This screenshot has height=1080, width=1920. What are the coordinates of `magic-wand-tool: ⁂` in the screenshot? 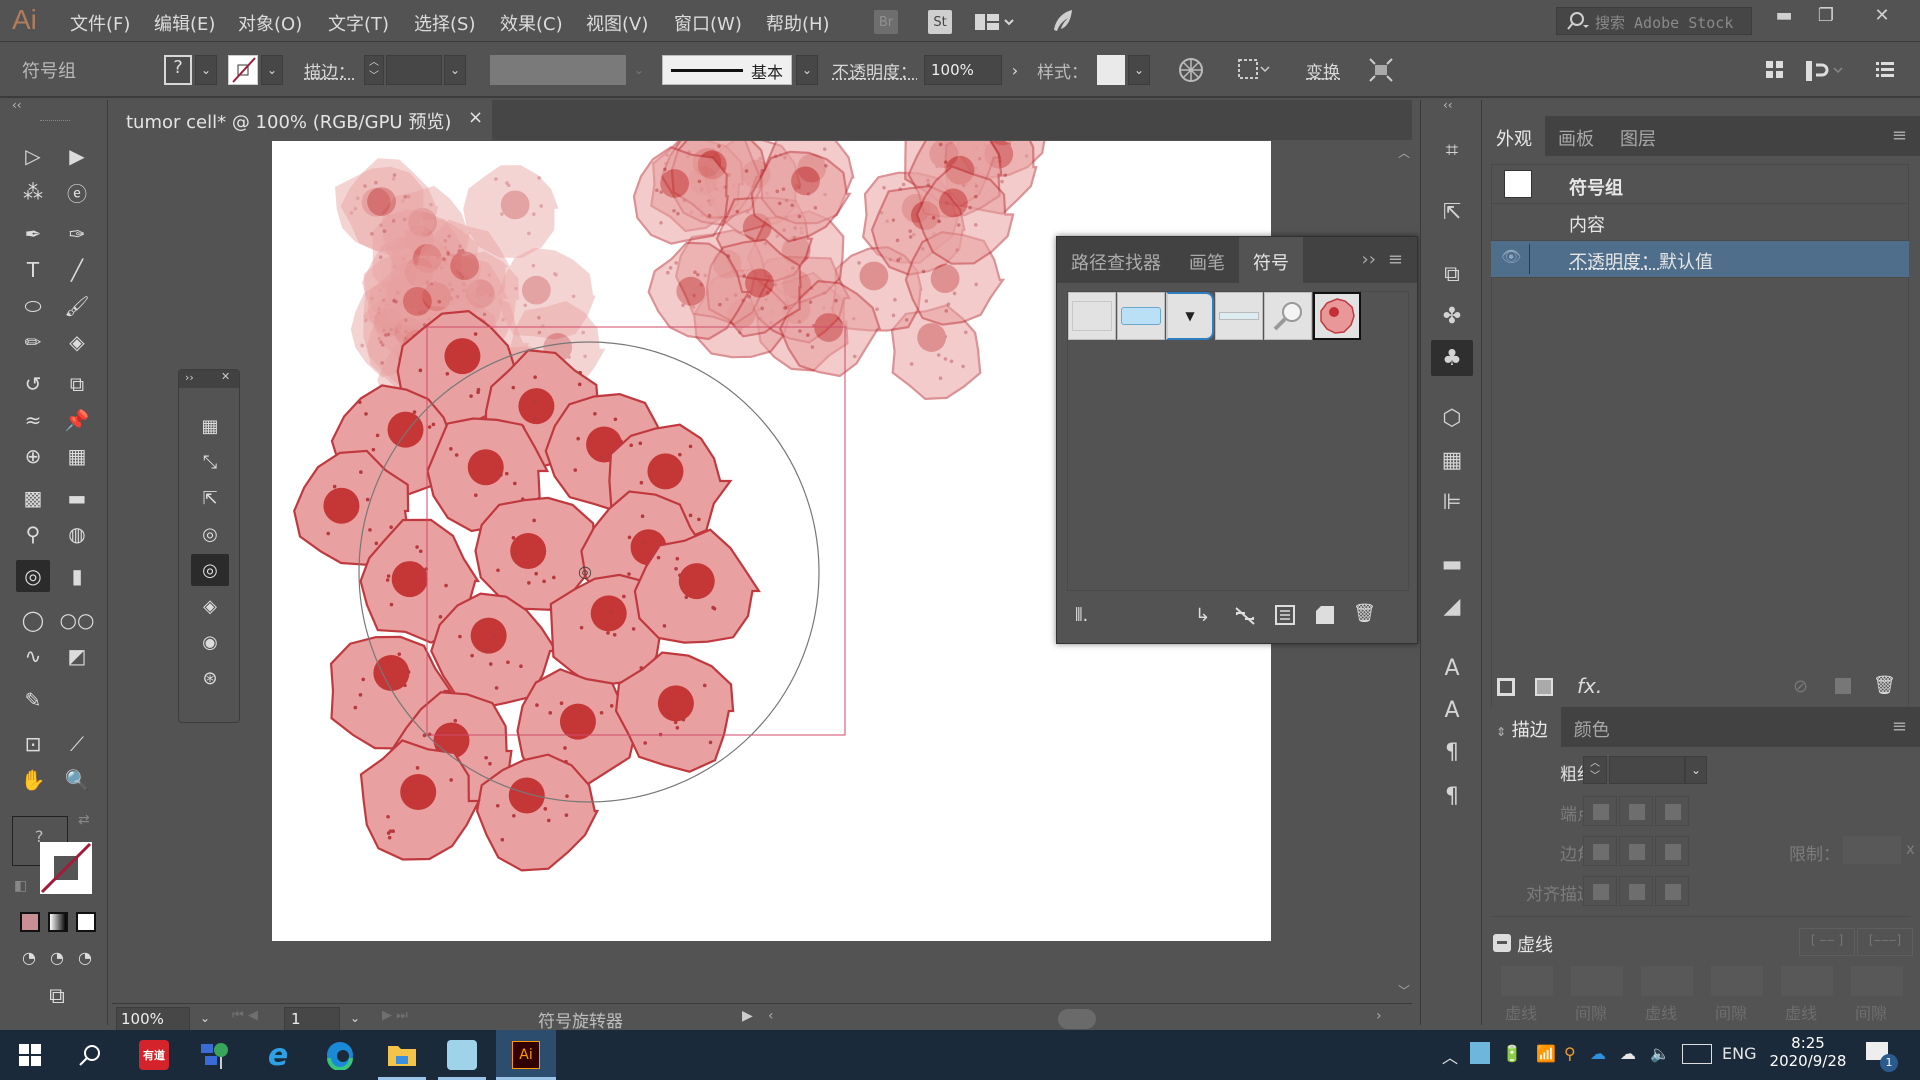 It's located at (33, 192).